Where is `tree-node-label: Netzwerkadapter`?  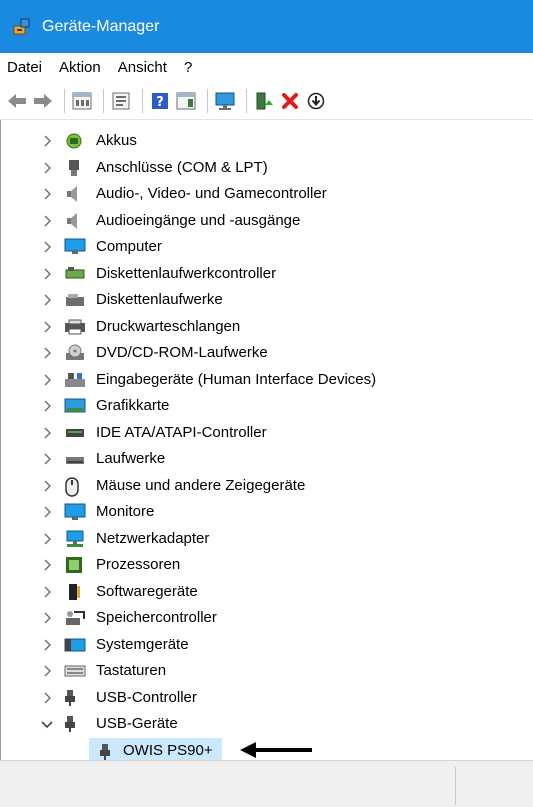 tree-node-label: Netzwerkadapter is located at coordinates (153, 538).